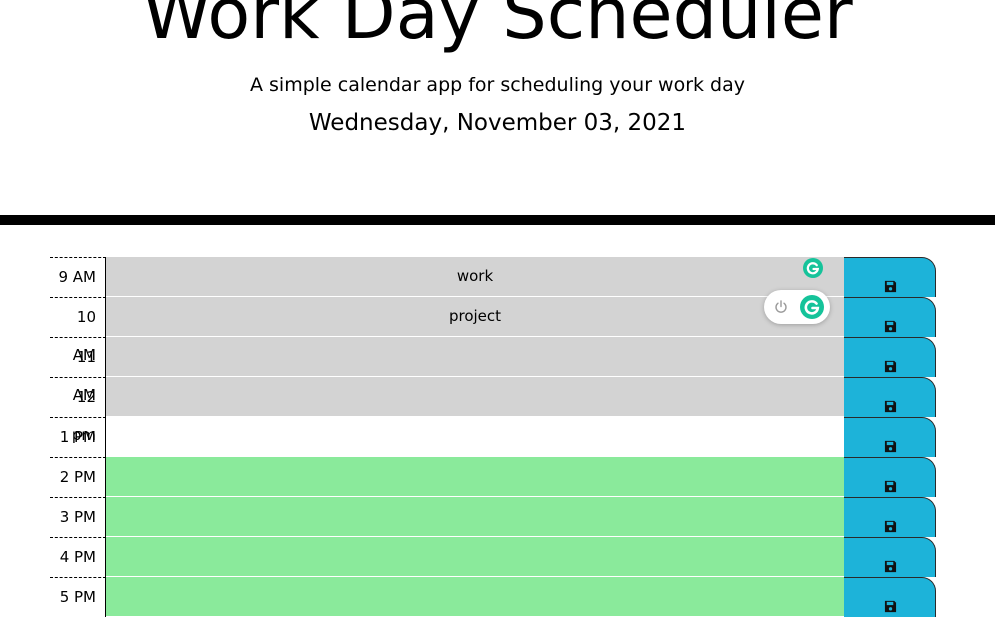 This screenshot has width=995, height=617. I want to click on time-block: 11 AM, so click(493, 370).